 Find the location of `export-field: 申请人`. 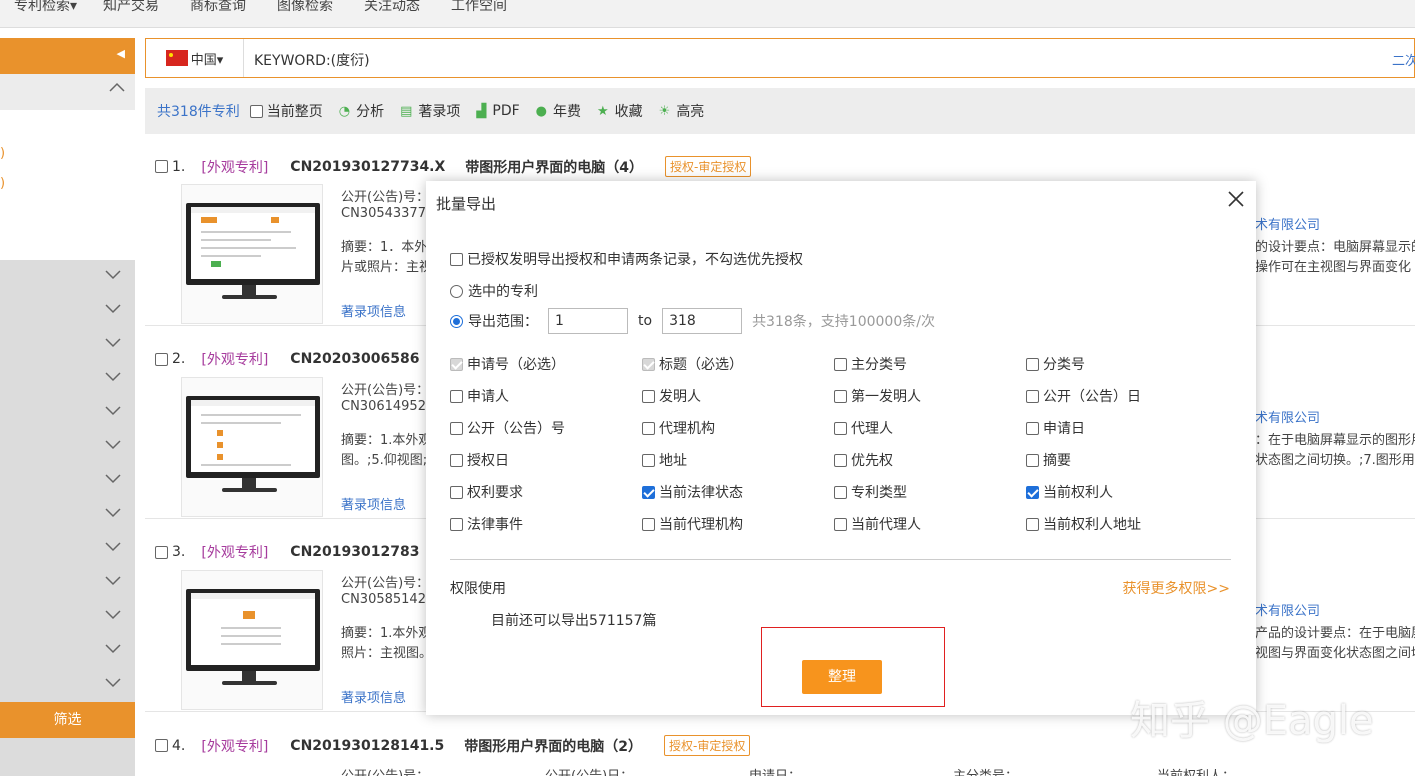

export-field: 申请人 is located at coordinates (479, 396).